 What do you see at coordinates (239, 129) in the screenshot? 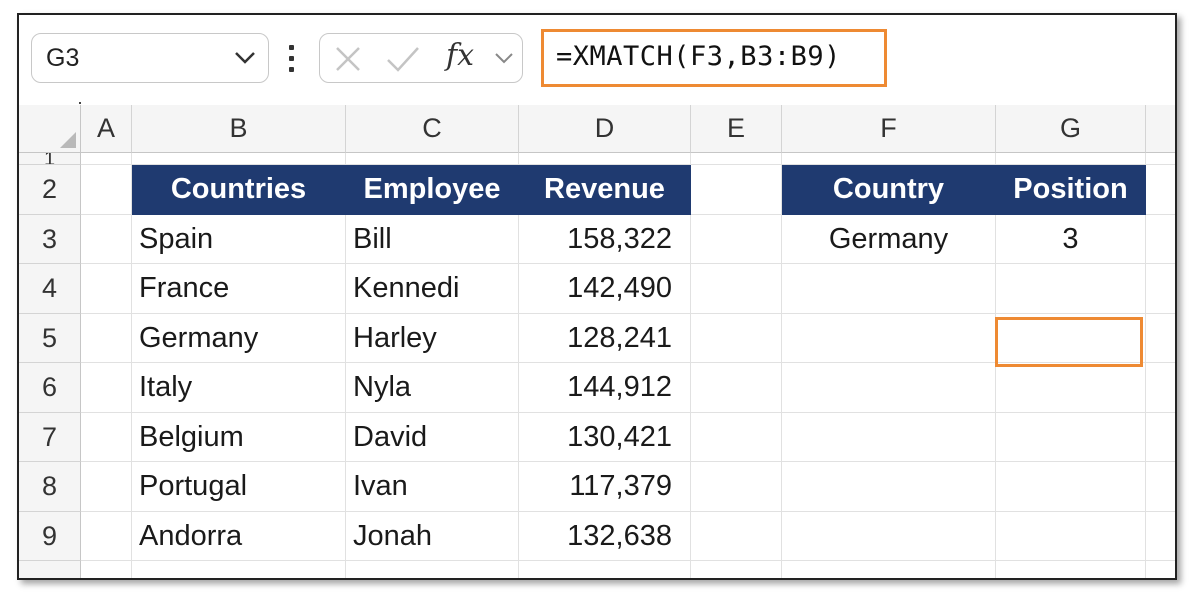
I see `column-header-b: B` at bounding box center [239, 129].